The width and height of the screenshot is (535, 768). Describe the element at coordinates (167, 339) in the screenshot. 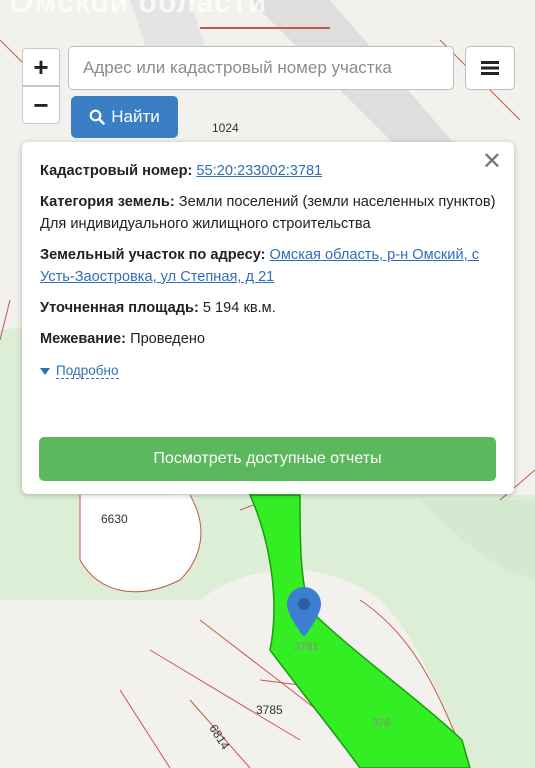

I see `survey-value: Проведено` at that location.